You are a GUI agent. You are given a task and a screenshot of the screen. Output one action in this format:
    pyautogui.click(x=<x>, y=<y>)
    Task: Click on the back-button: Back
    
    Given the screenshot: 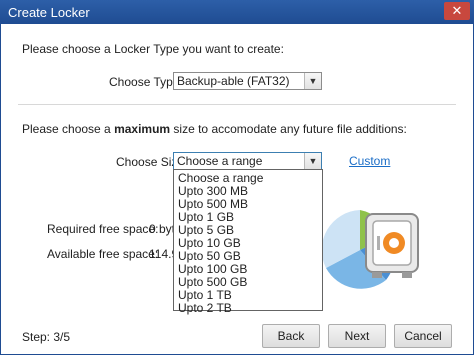 What is the action you would take?
    pyautogui.click(x=291, y=336)
    